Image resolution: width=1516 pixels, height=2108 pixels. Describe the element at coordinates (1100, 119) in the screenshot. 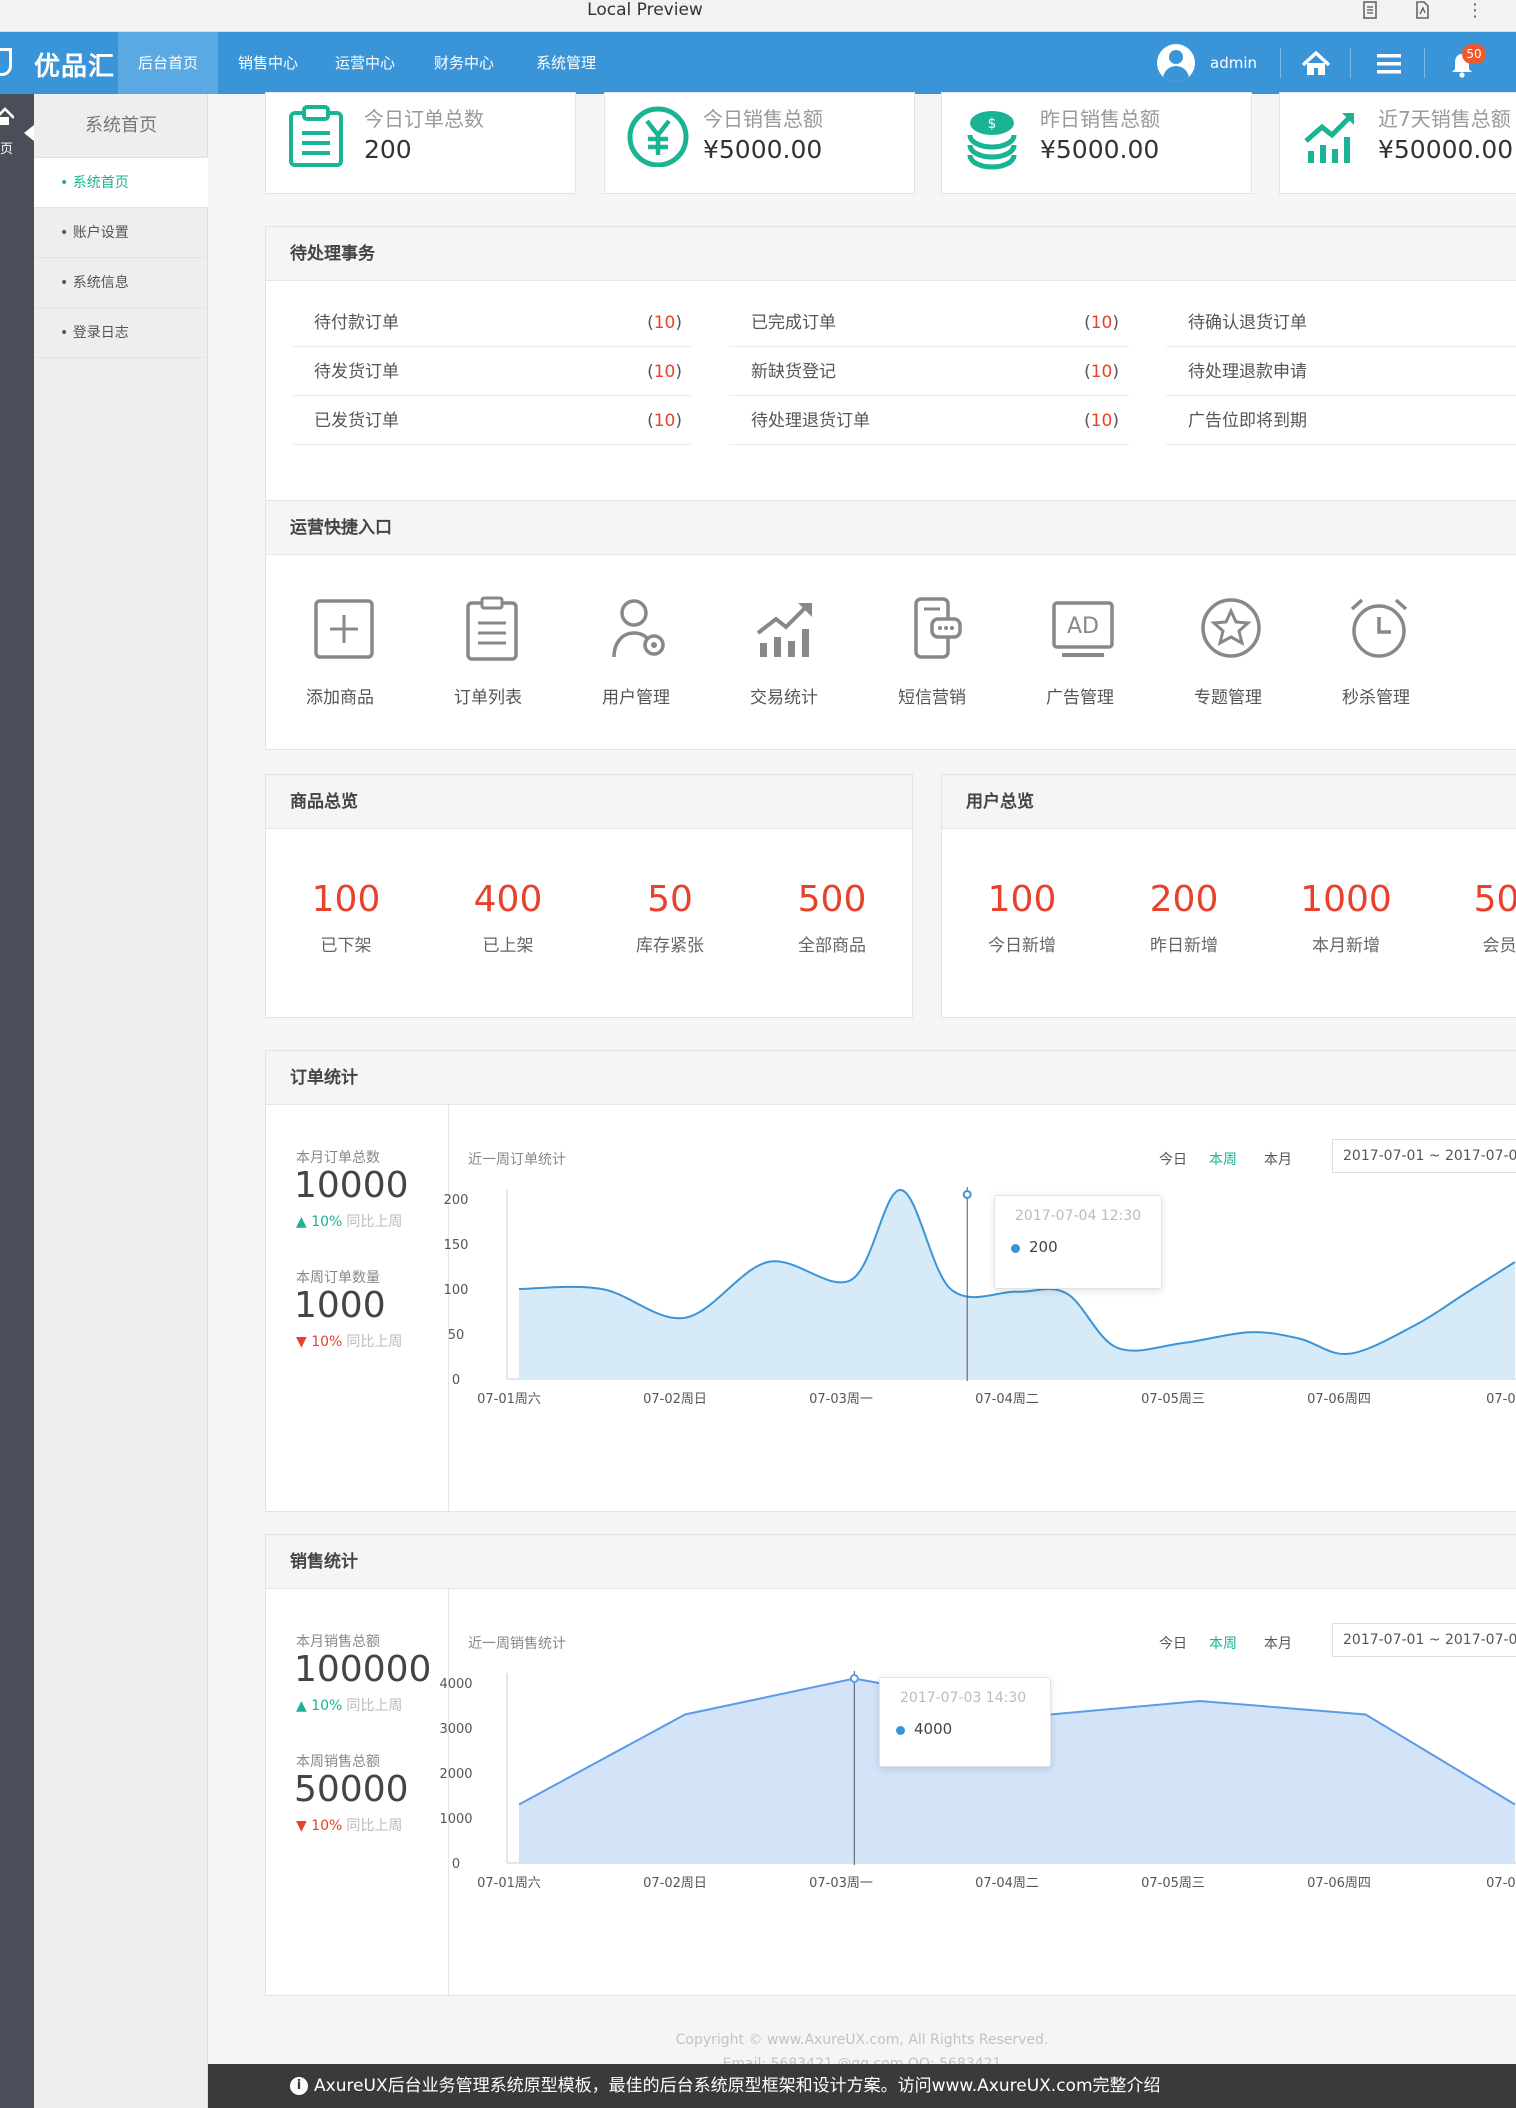

I see `stat-label: 昨日销售总额` at that location.